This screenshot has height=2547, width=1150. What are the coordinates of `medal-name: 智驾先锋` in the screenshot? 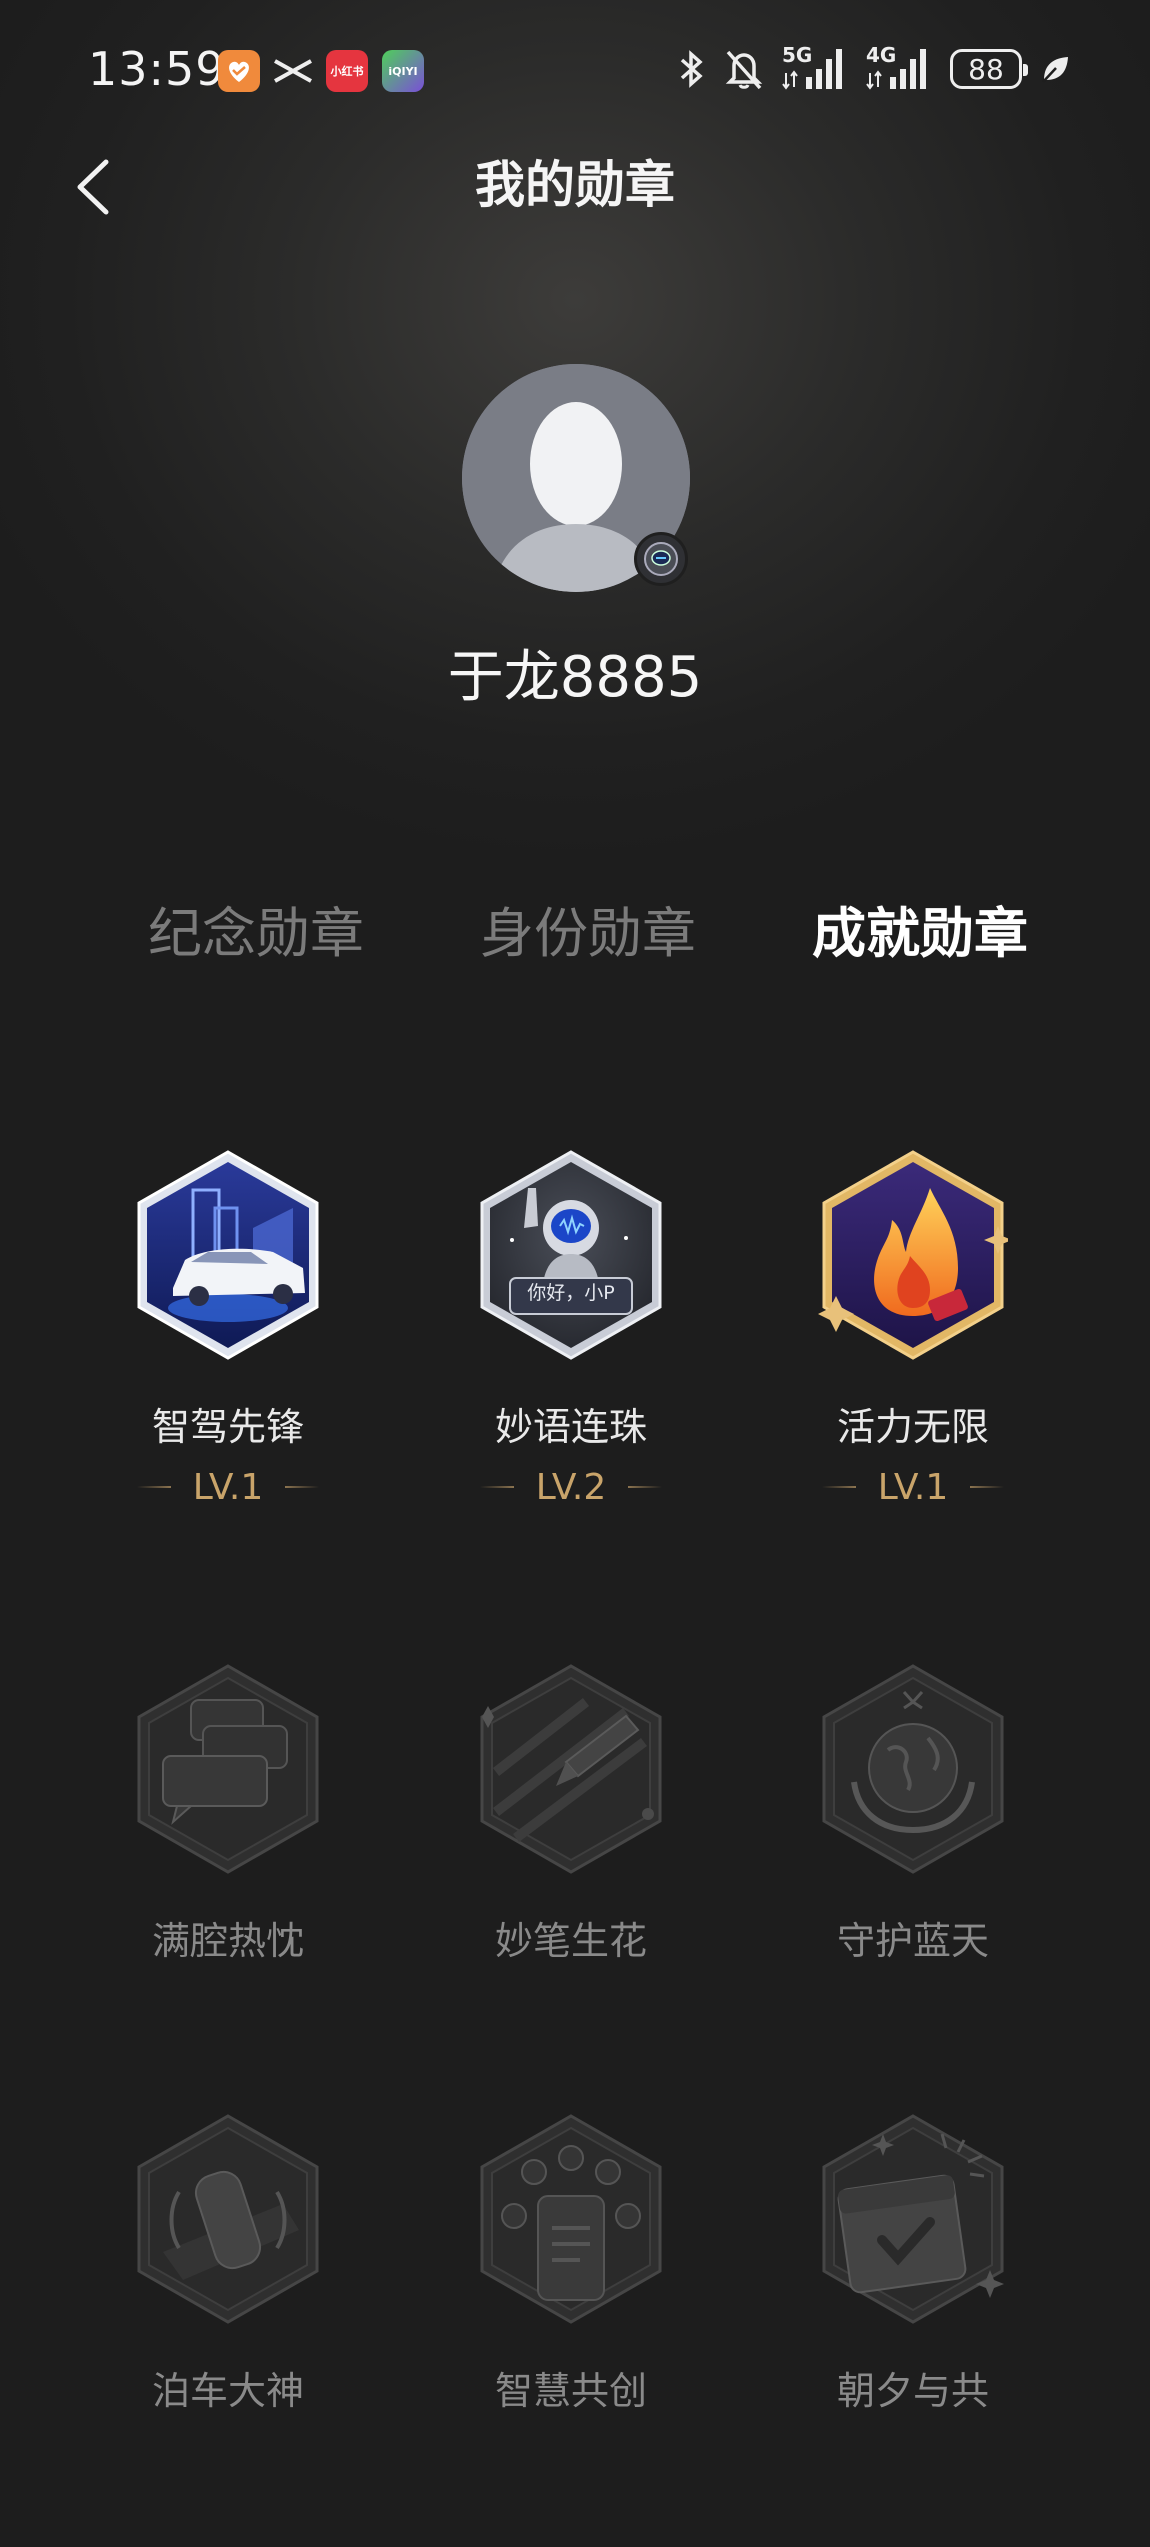 It's located at (227, 1427).